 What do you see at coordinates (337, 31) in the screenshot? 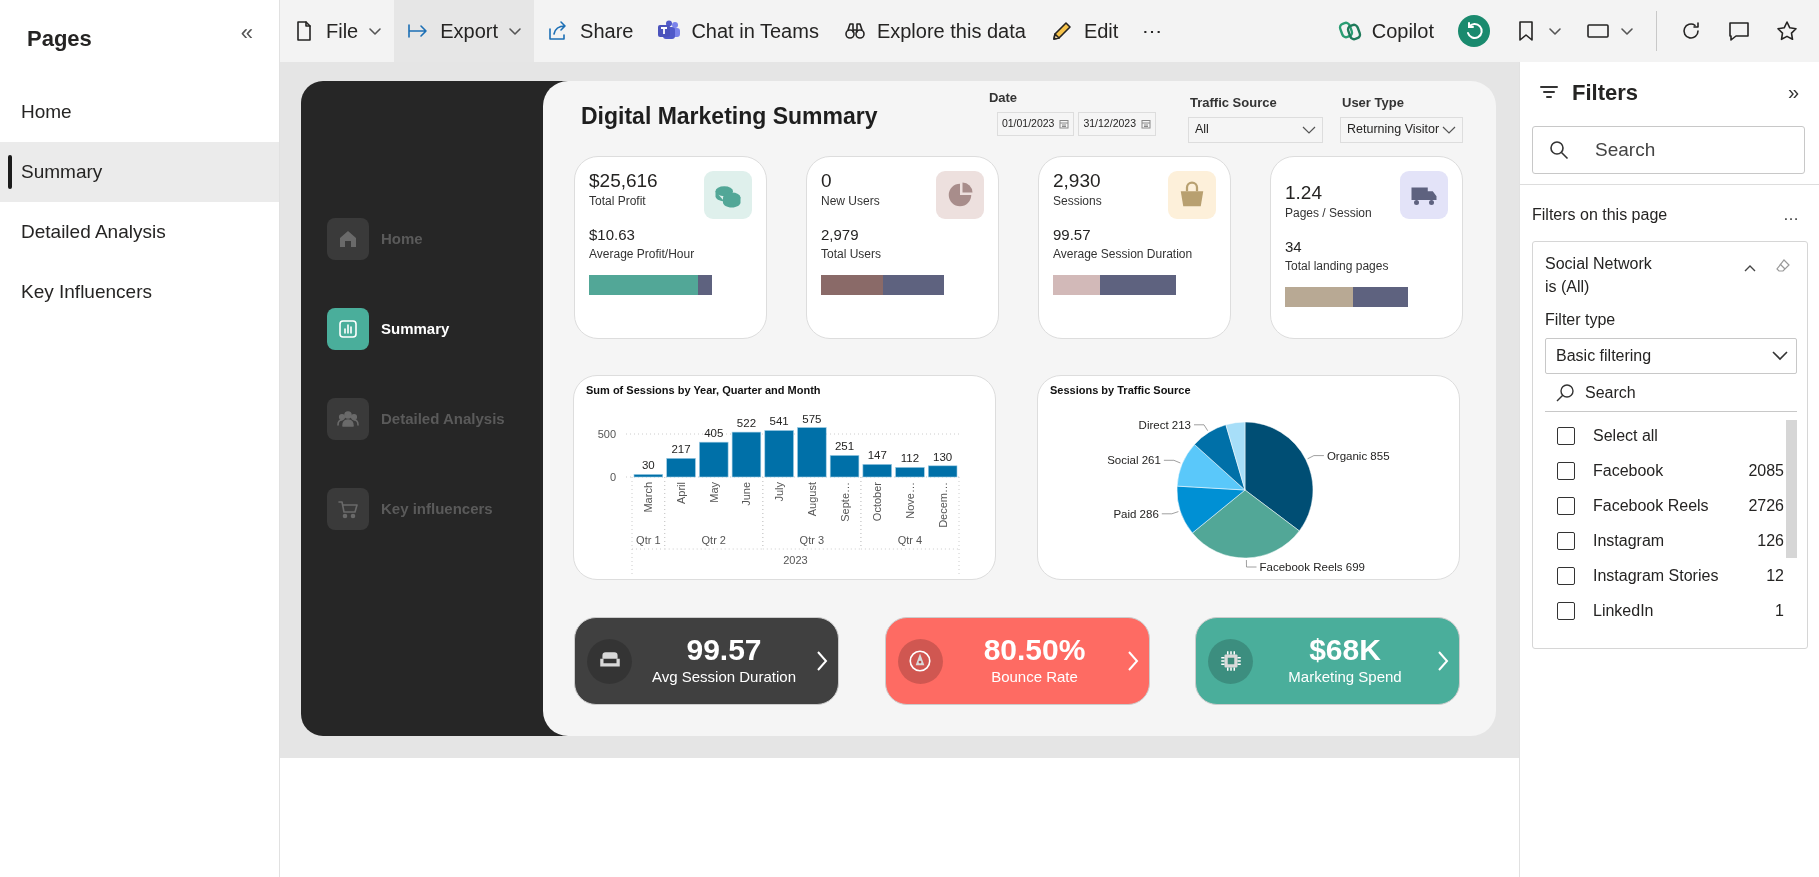
I see `toolbar-button: File` at bounding box center [337, 31].